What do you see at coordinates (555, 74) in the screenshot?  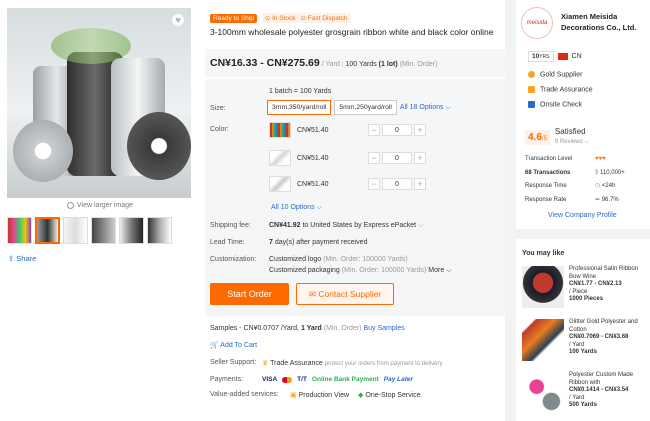 I see `gold-supplier: Gold Supplier` at bounding box center [555, 74].